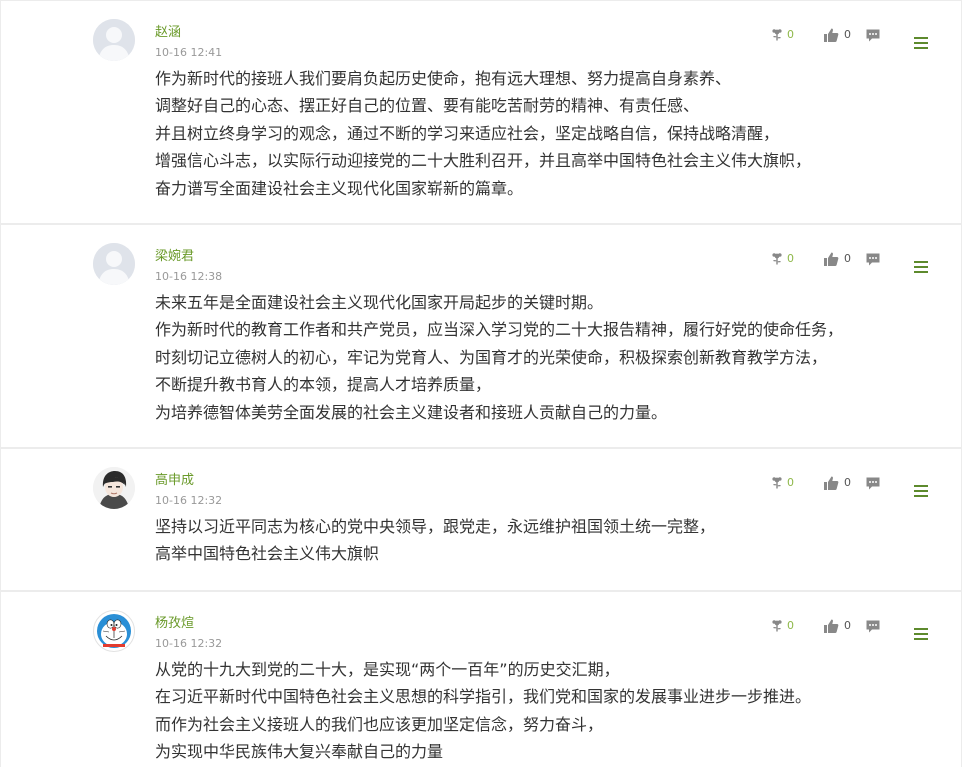  What do you see at coordinates (467, 133) in the screenshot?
I see `comment-line: 并且树立终身学习的观念，通过不断的学习来适应社会，坚定战略自信，保持战略清醒，` at bounding box center [467, 133].